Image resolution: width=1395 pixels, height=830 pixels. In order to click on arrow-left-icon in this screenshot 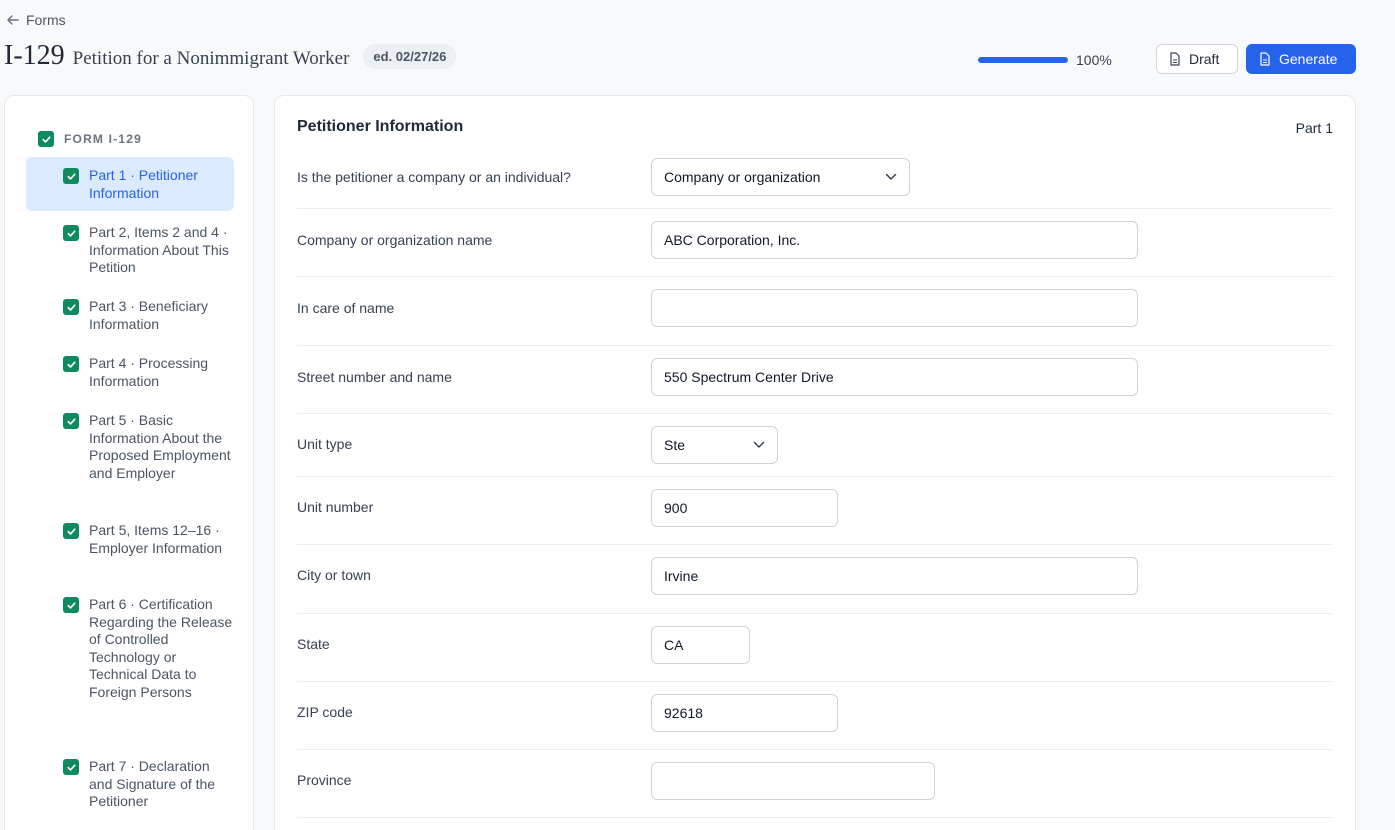, I will do `click(13, 20)`.